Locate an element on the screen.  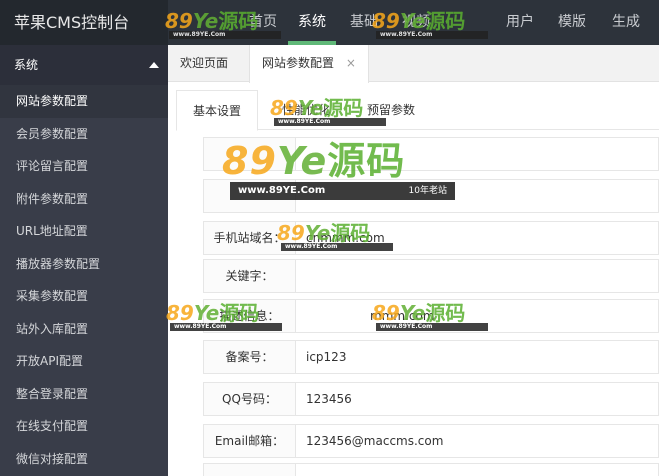
nav-system: 系统 is located at coordinates (312, 22).